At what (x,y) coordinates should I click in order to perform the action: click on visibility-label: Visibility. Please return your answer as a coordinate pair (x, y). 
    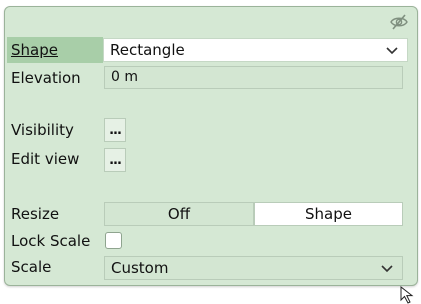
    Looking at the image, I should click on (42, 130).